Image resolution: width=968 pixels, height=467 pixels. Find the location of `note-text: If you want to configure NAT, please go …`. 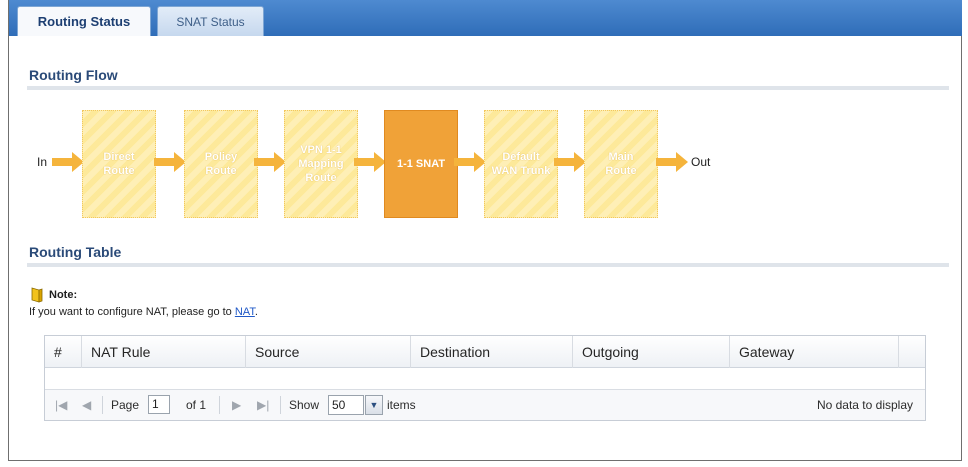

note-text: If you want to configure NAT, please go … is located at coordinates (143, 312).